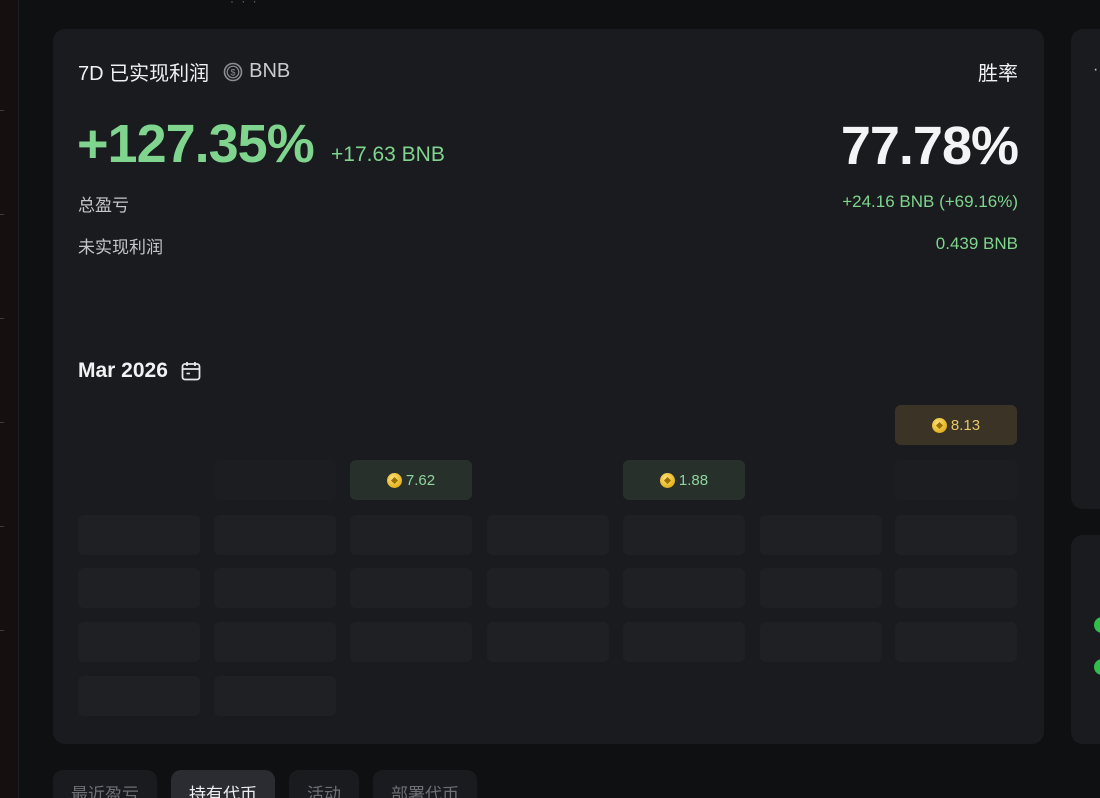  What do you see at coordinates (965, 425) in the screenshot?
I see `calendar-day-value: 8.13` at bounding box center [965, 425].